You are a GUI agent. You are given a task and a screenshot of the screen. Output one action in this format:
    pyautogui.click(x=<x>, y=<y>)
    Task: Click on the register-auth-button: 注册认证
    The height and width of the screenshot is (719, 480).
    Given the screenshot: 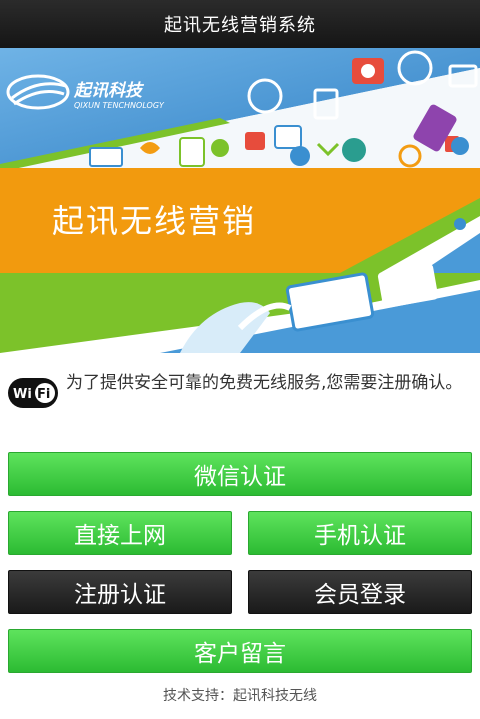 What is the action you would take?
    pyautogui.click(x=120, y=592)
    